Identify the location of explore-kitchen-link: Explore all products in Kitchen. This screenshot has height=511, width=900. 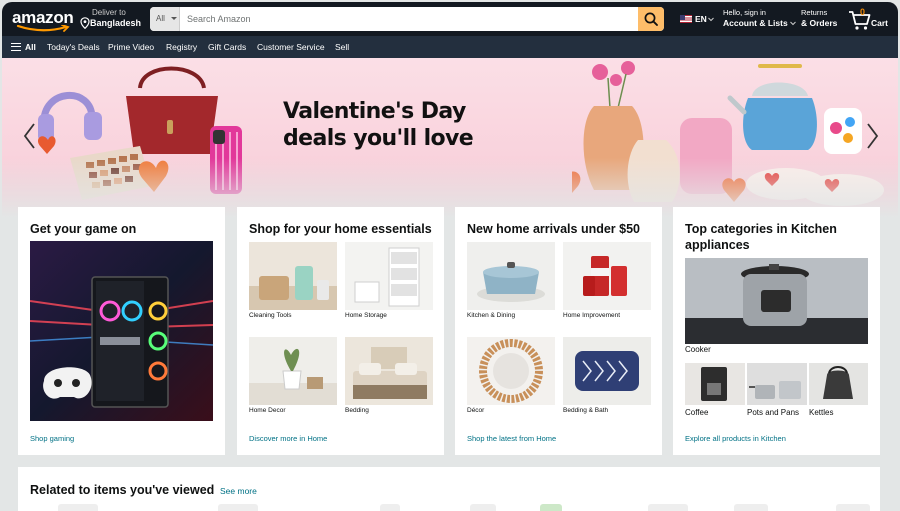
(735, 438).